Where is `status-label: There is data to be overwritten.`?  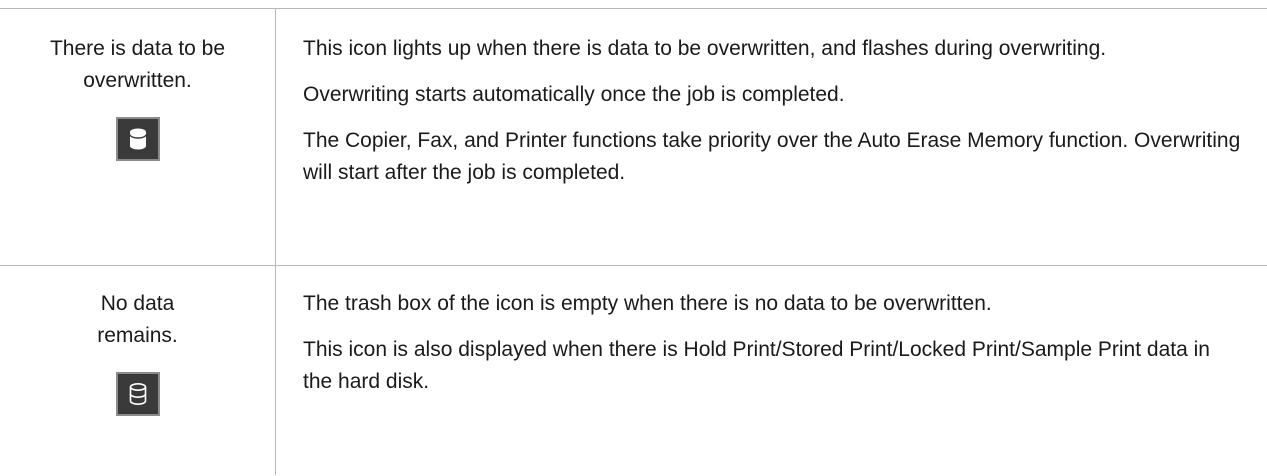 status-label: There is data to be overwritten. is located at coordinates (137, 64).